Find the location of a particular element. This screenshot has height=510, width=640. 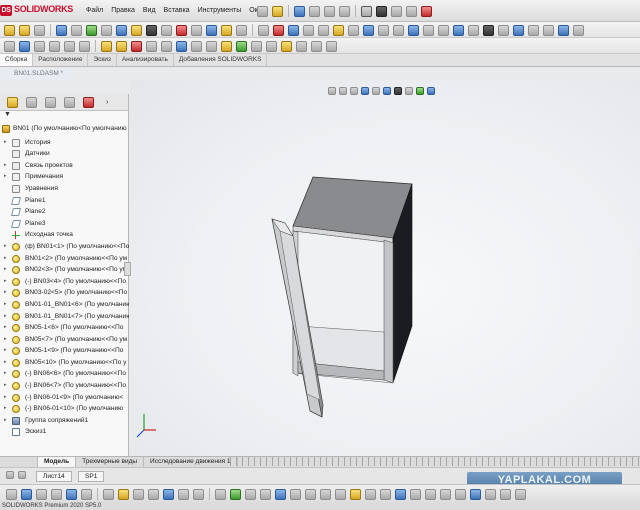

tab-solidworks-addins: Добавления SOLIDWORKS is located at coordinates (221, 60).